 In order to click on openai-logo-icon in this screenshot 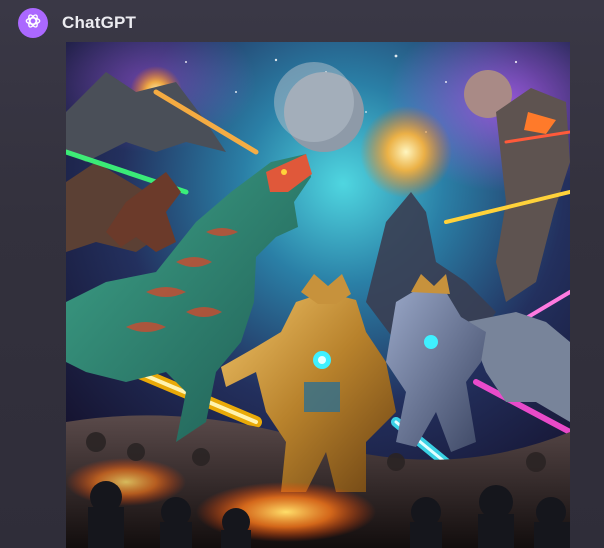, I will do `click(33, 23)`.